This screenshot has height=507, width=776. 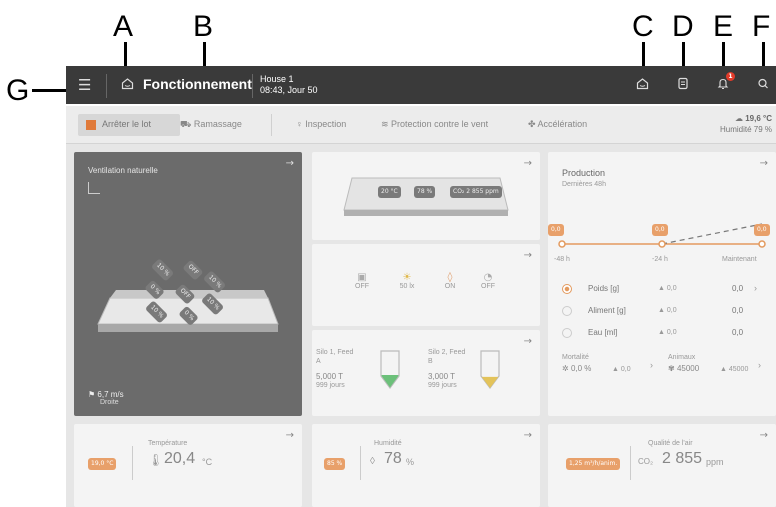 I want to click on silo-amount: 5,000 T, so click(x=329, y=376).